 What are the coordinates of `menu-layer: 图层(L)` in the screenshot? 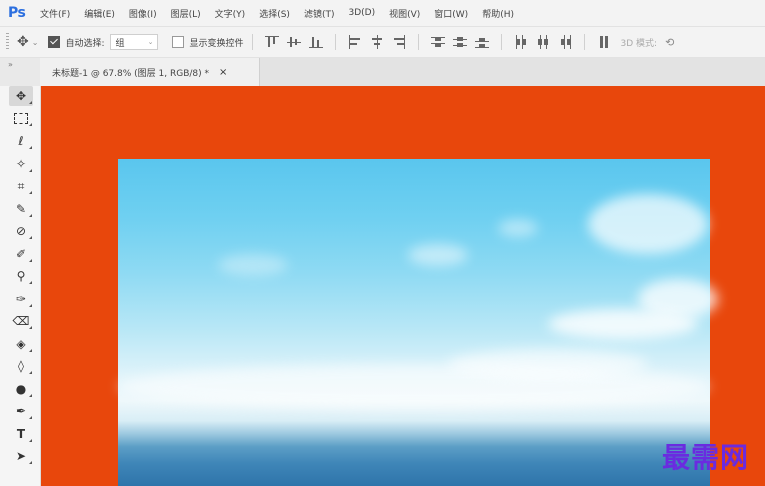 It's located at (186, 13).